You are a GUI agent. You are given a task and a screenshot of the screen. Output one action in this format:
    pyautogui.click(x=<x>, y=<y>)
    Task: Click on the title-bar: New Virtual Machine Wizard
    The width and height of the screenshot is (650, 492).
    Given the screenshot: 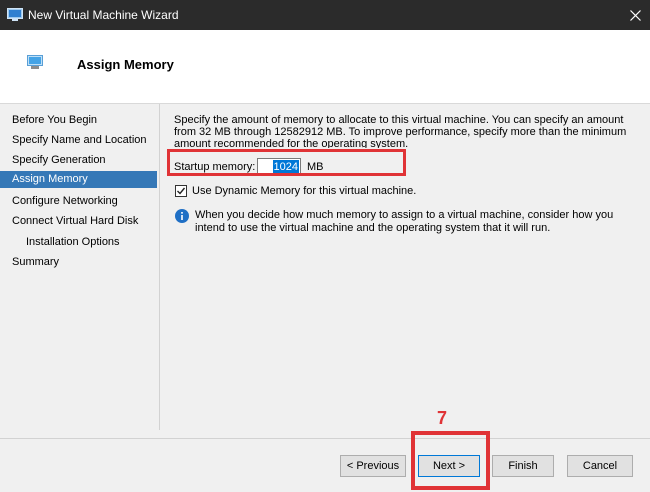 What is the action you would take?
    pyautogui.click(x=325, y=15)
    